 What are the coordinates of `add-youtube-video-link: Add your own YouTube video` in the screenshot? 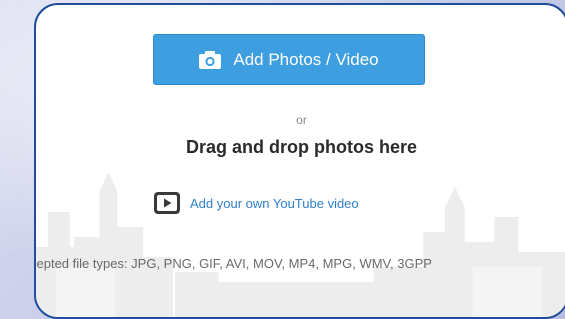 It's located at (256, 203).